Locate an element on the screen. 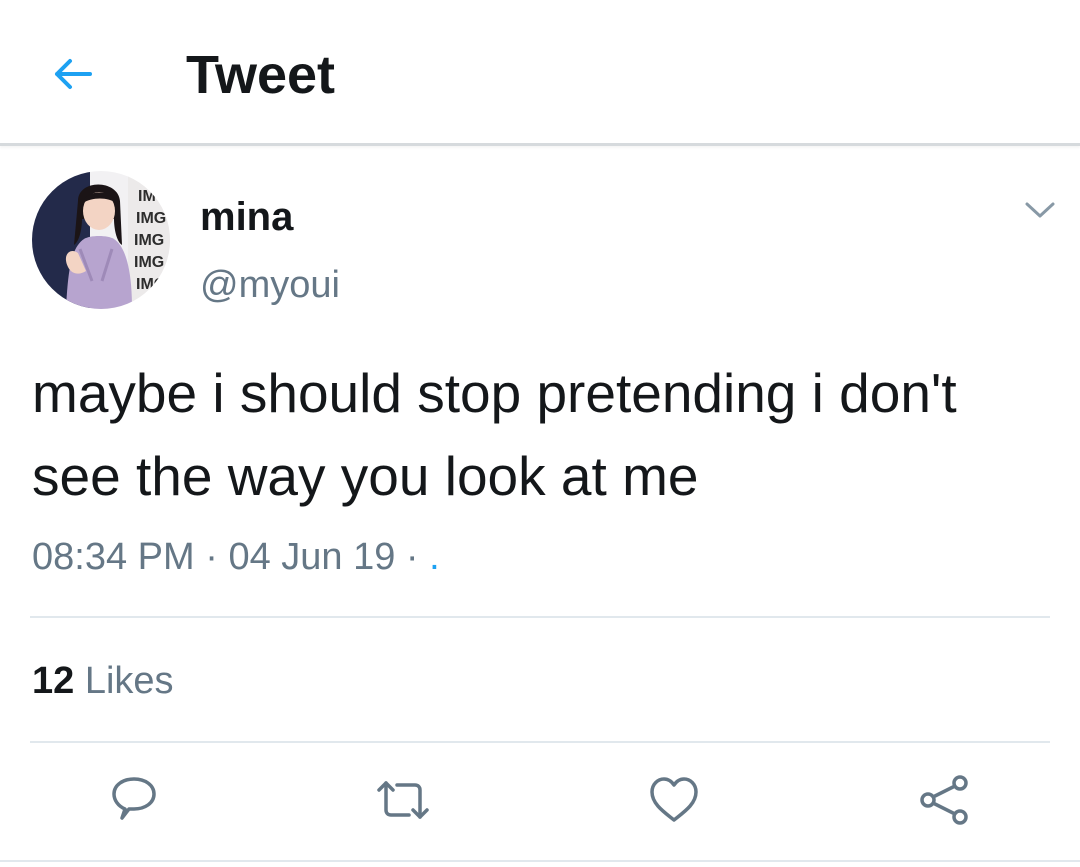  likes-count: 12 is located at coordinates (53, 681).